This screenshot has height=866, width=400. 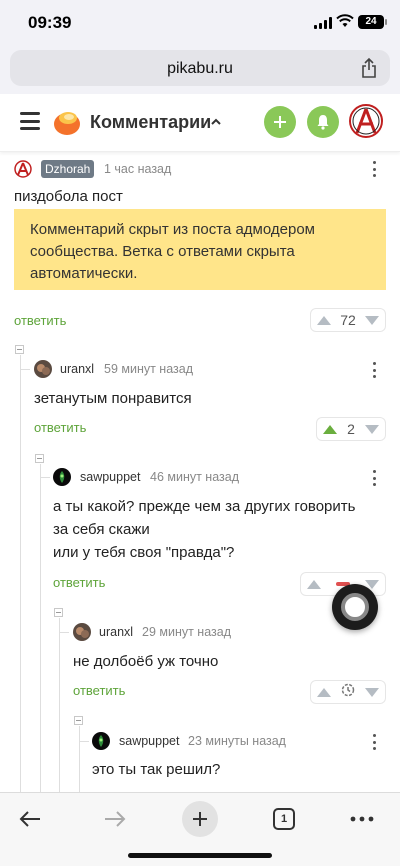 I want to click on comment-text: не долбоёб уж точно, so click(x=146, y=661).